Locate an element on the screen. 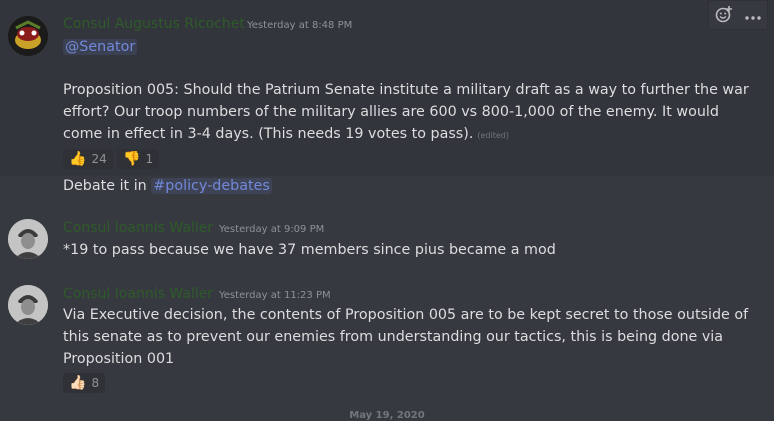  reaction-thumbs-up: 👍🏻 8 is located at coordinates (84, 383).